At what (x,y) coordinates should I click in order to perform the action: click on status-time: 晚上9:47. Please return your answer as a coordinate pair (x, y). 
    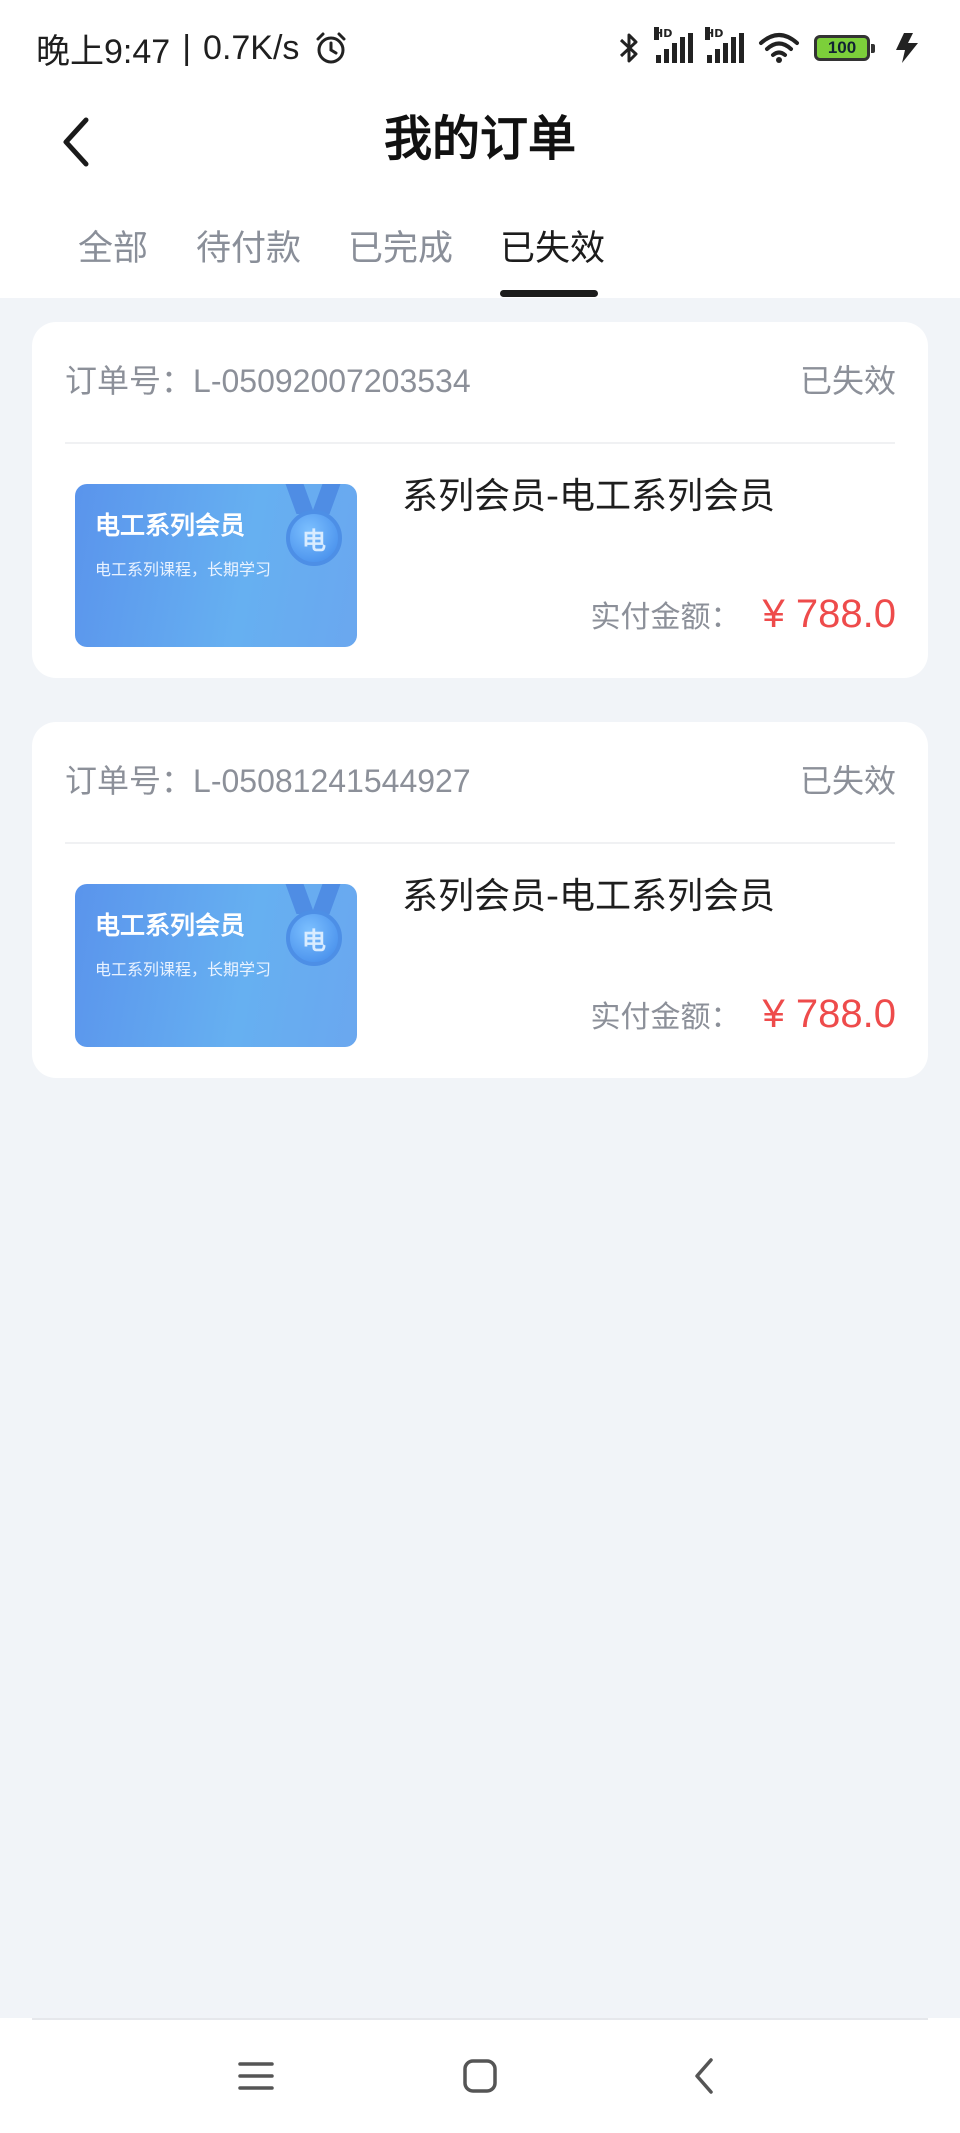
    Looking at the image, I should click on (103, 51).